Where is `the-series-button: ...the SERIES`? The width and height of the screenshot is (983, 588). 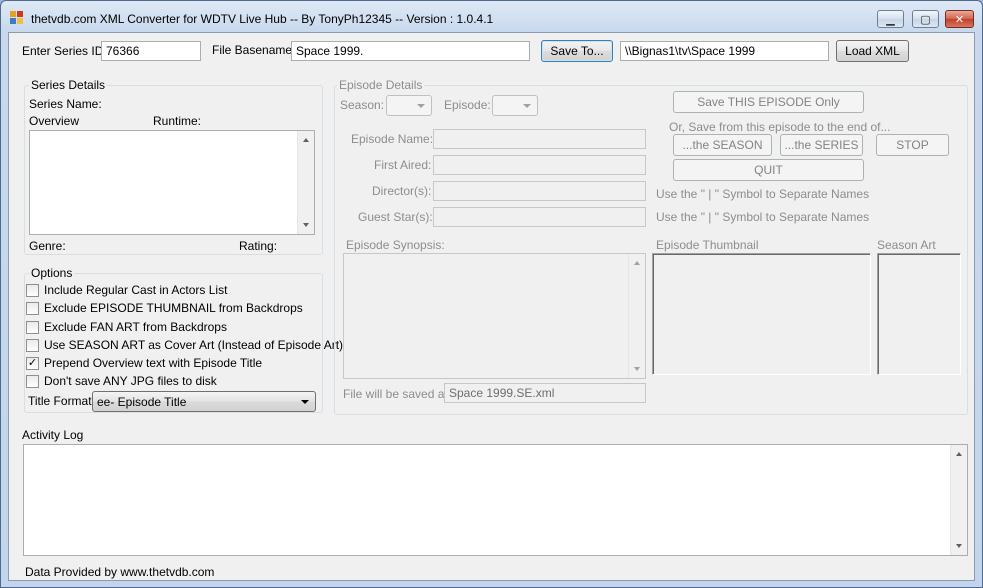 the-series-button: ...the SERIES is located at coordinates (821, 145).